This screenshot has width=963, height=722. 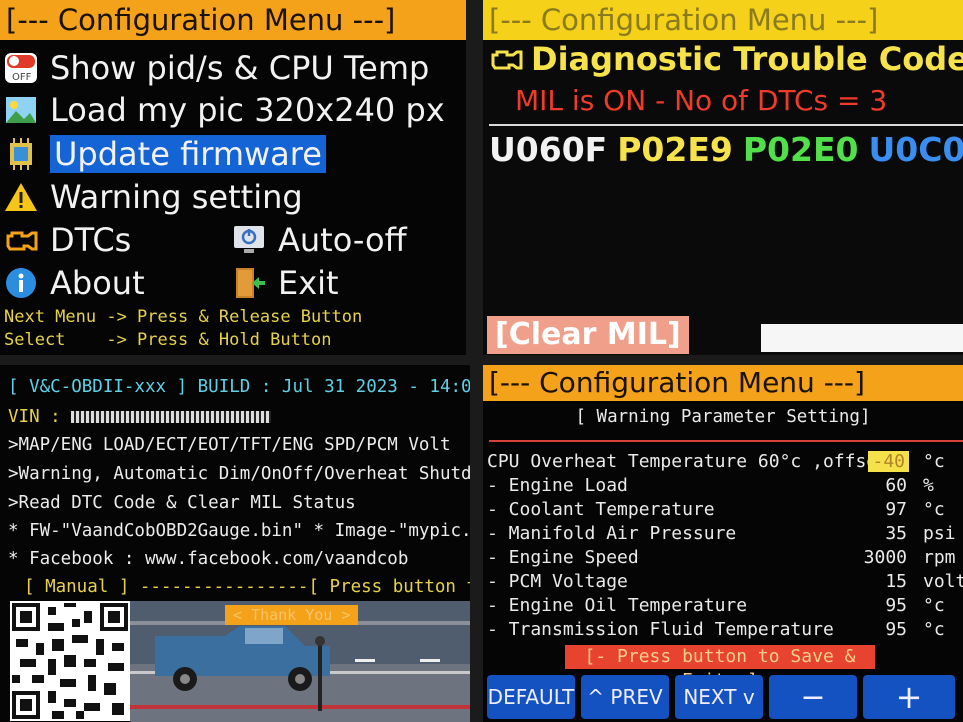 What do you see at coordinates (91, 240) in the screenshot?
I see `menu-item-label: DTCs` at bounding box center [91, 240].